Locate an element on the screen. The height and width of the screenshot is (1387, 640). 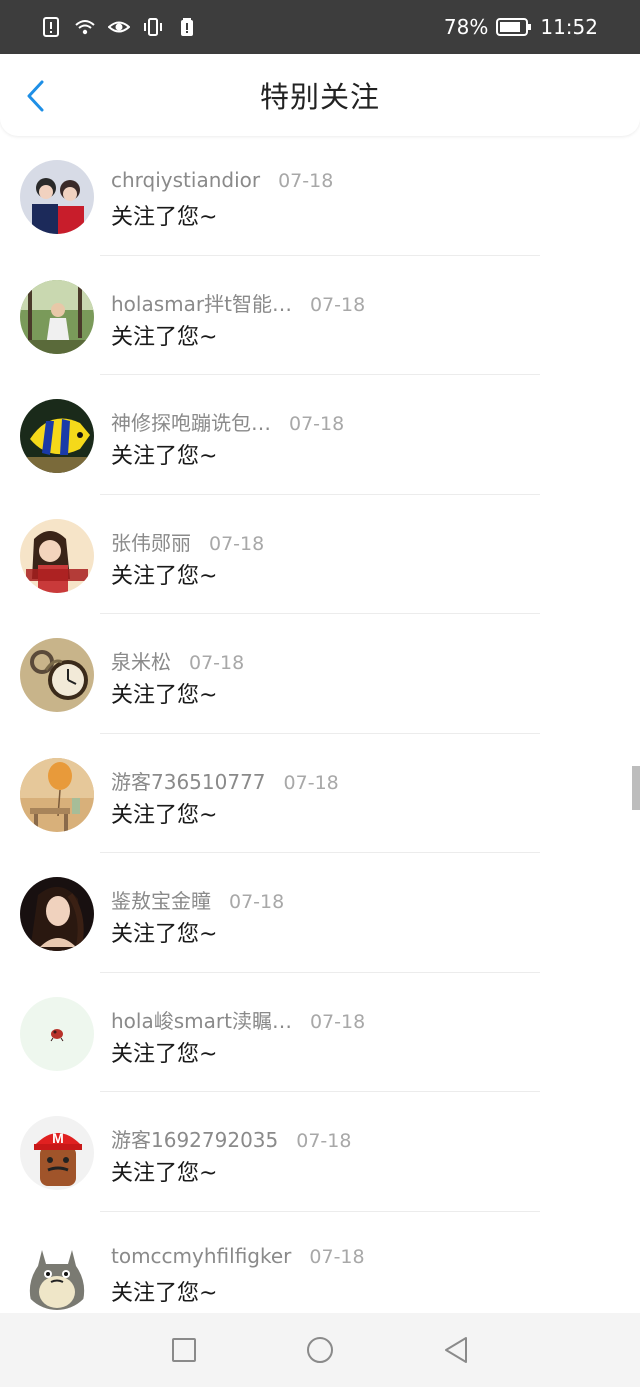
list-item: holasmar拌t智能… 07-18 关注了您~ is located at coordinates (320, 315).